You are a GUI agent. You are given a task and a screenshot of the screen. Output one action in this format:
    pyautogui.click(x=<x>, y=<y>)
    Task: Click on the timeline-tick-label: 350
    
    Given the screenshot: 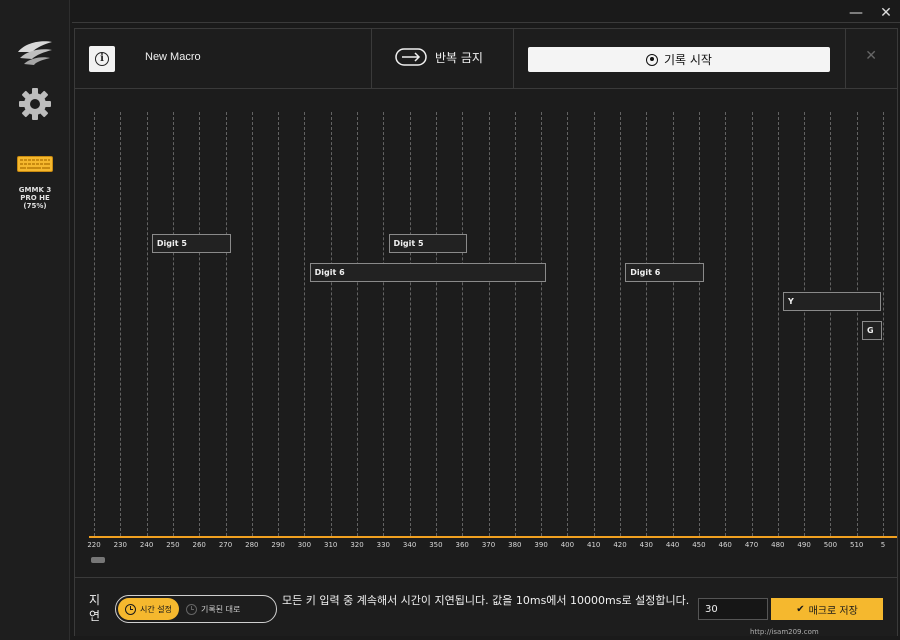 What is the action you would take?
    pyautogui.click(x=436, y=545)
    